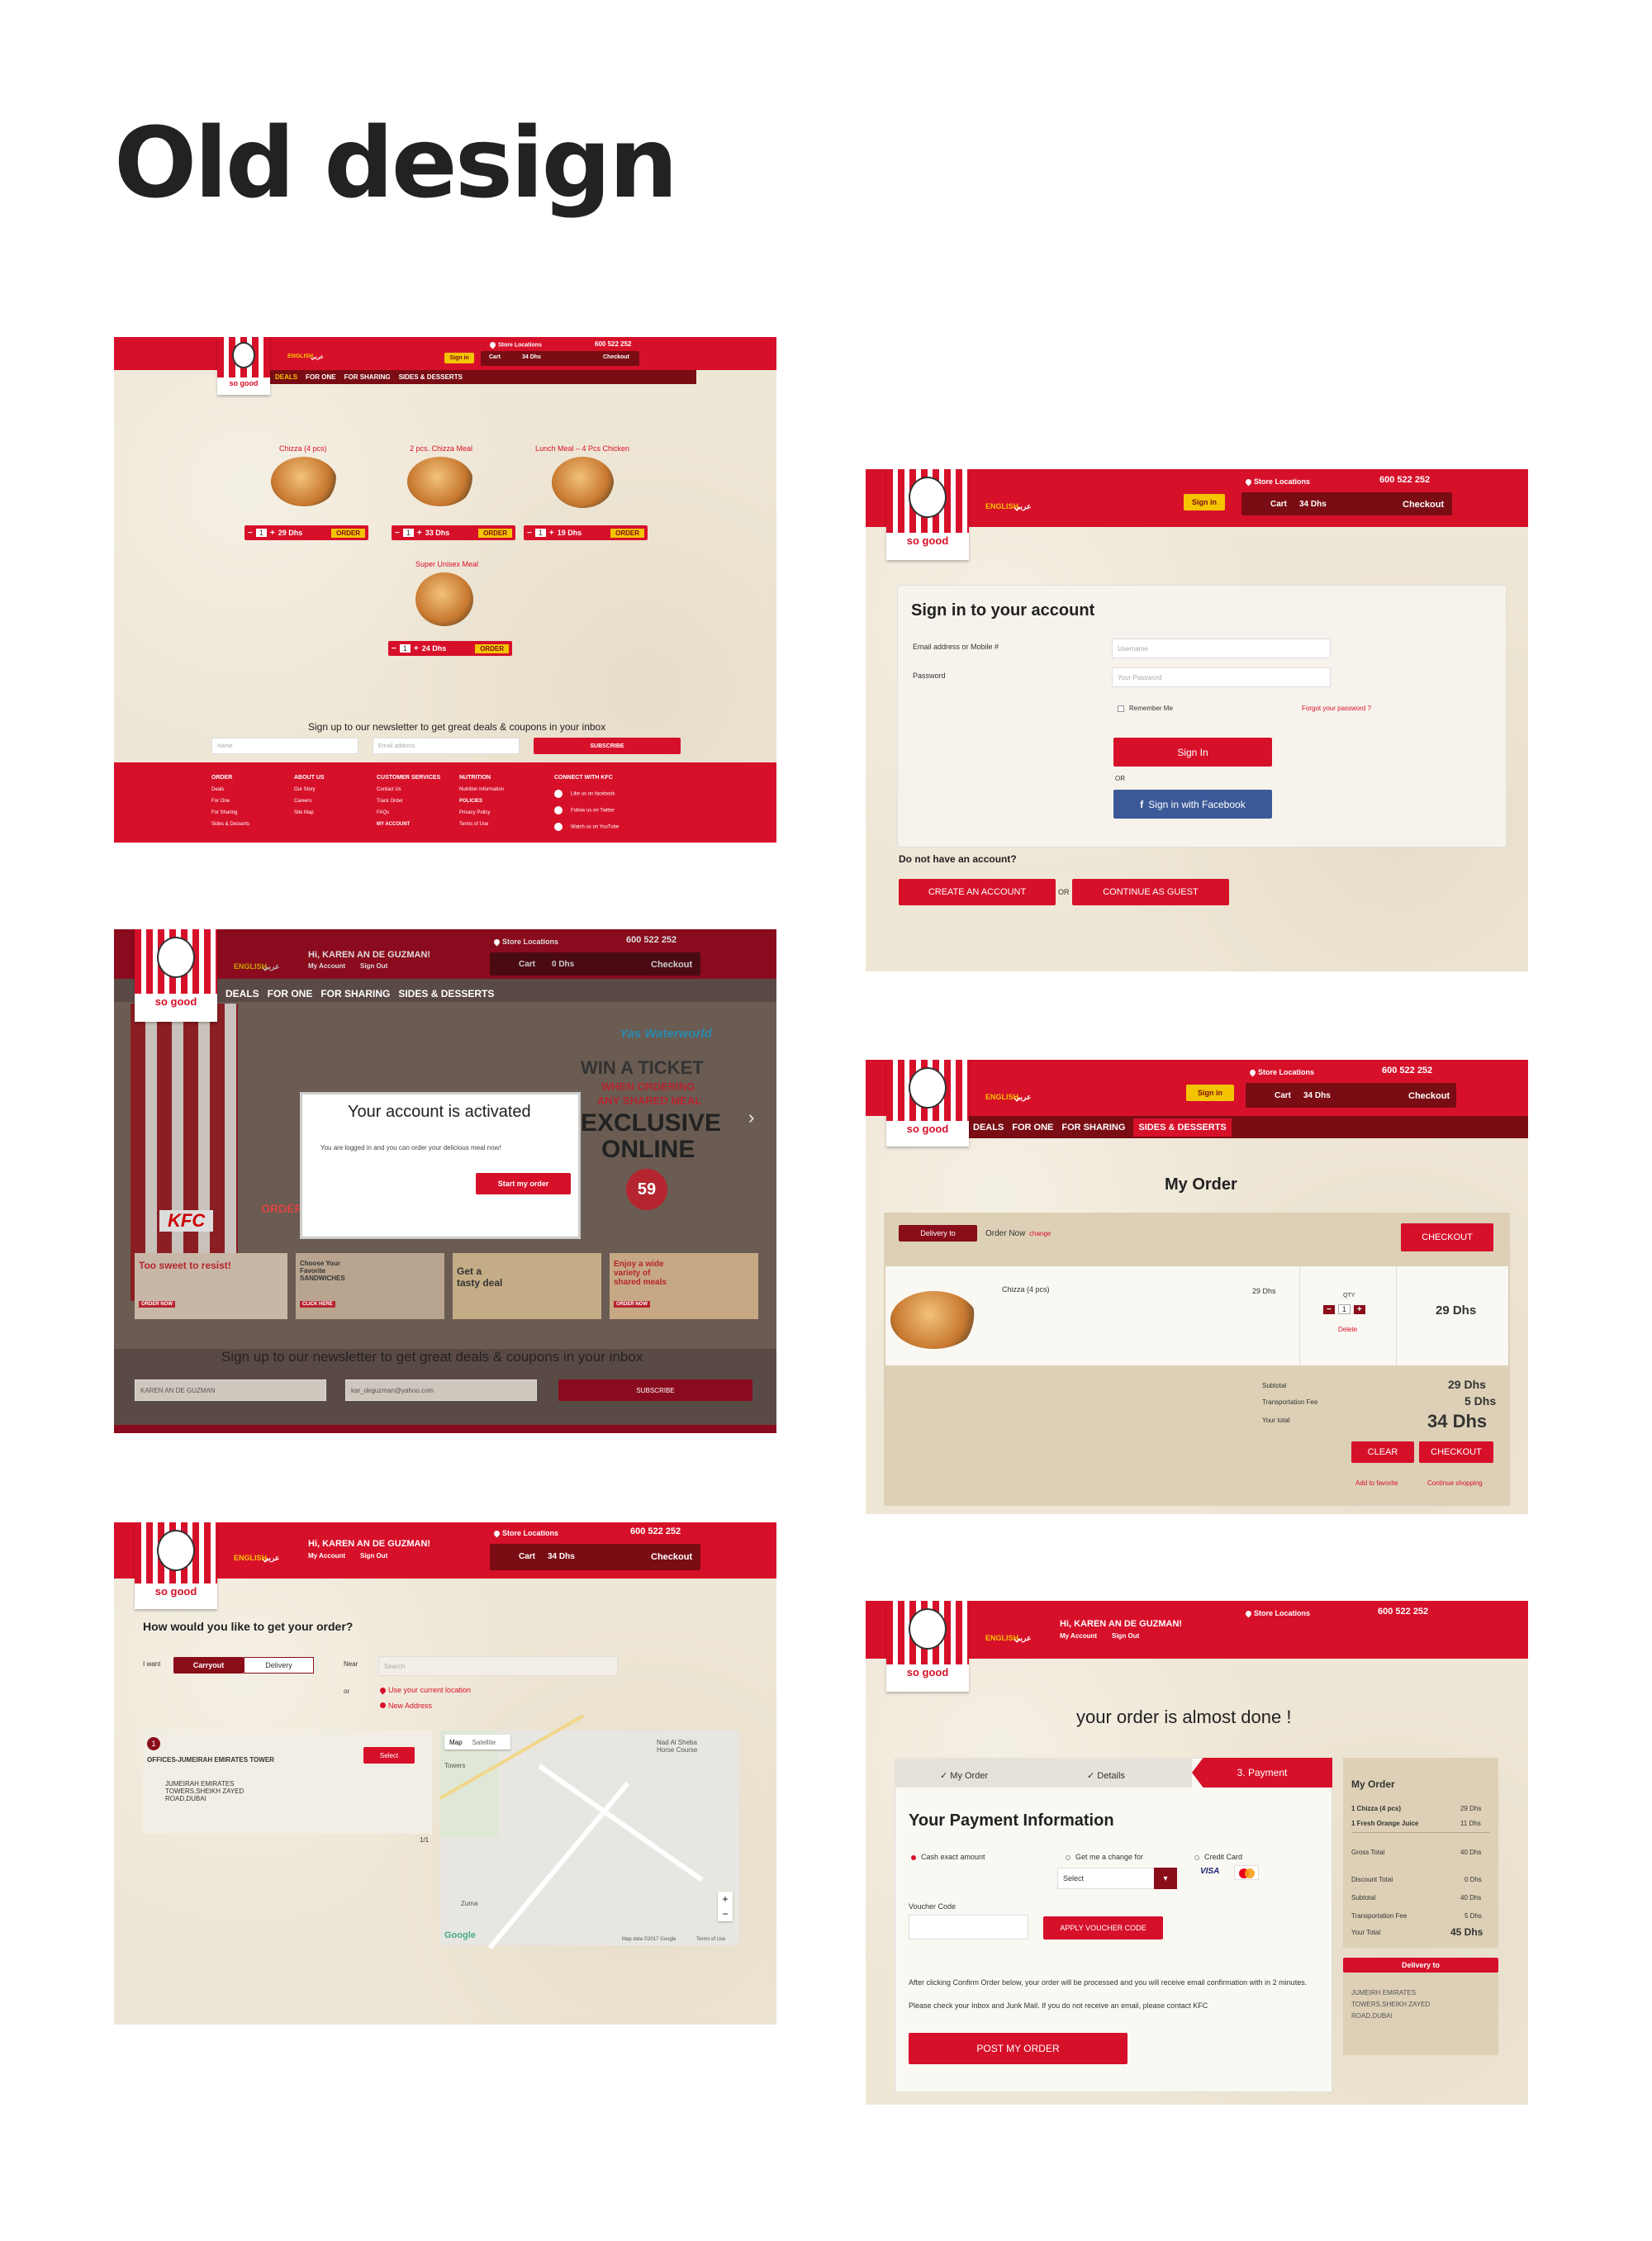 The image size is (1652, 2241). What do you see at coordinates (1145, 708) in the screenshot?
I see `remember-me-checkbox: Remember Me` at bounding box center [1145, 708].